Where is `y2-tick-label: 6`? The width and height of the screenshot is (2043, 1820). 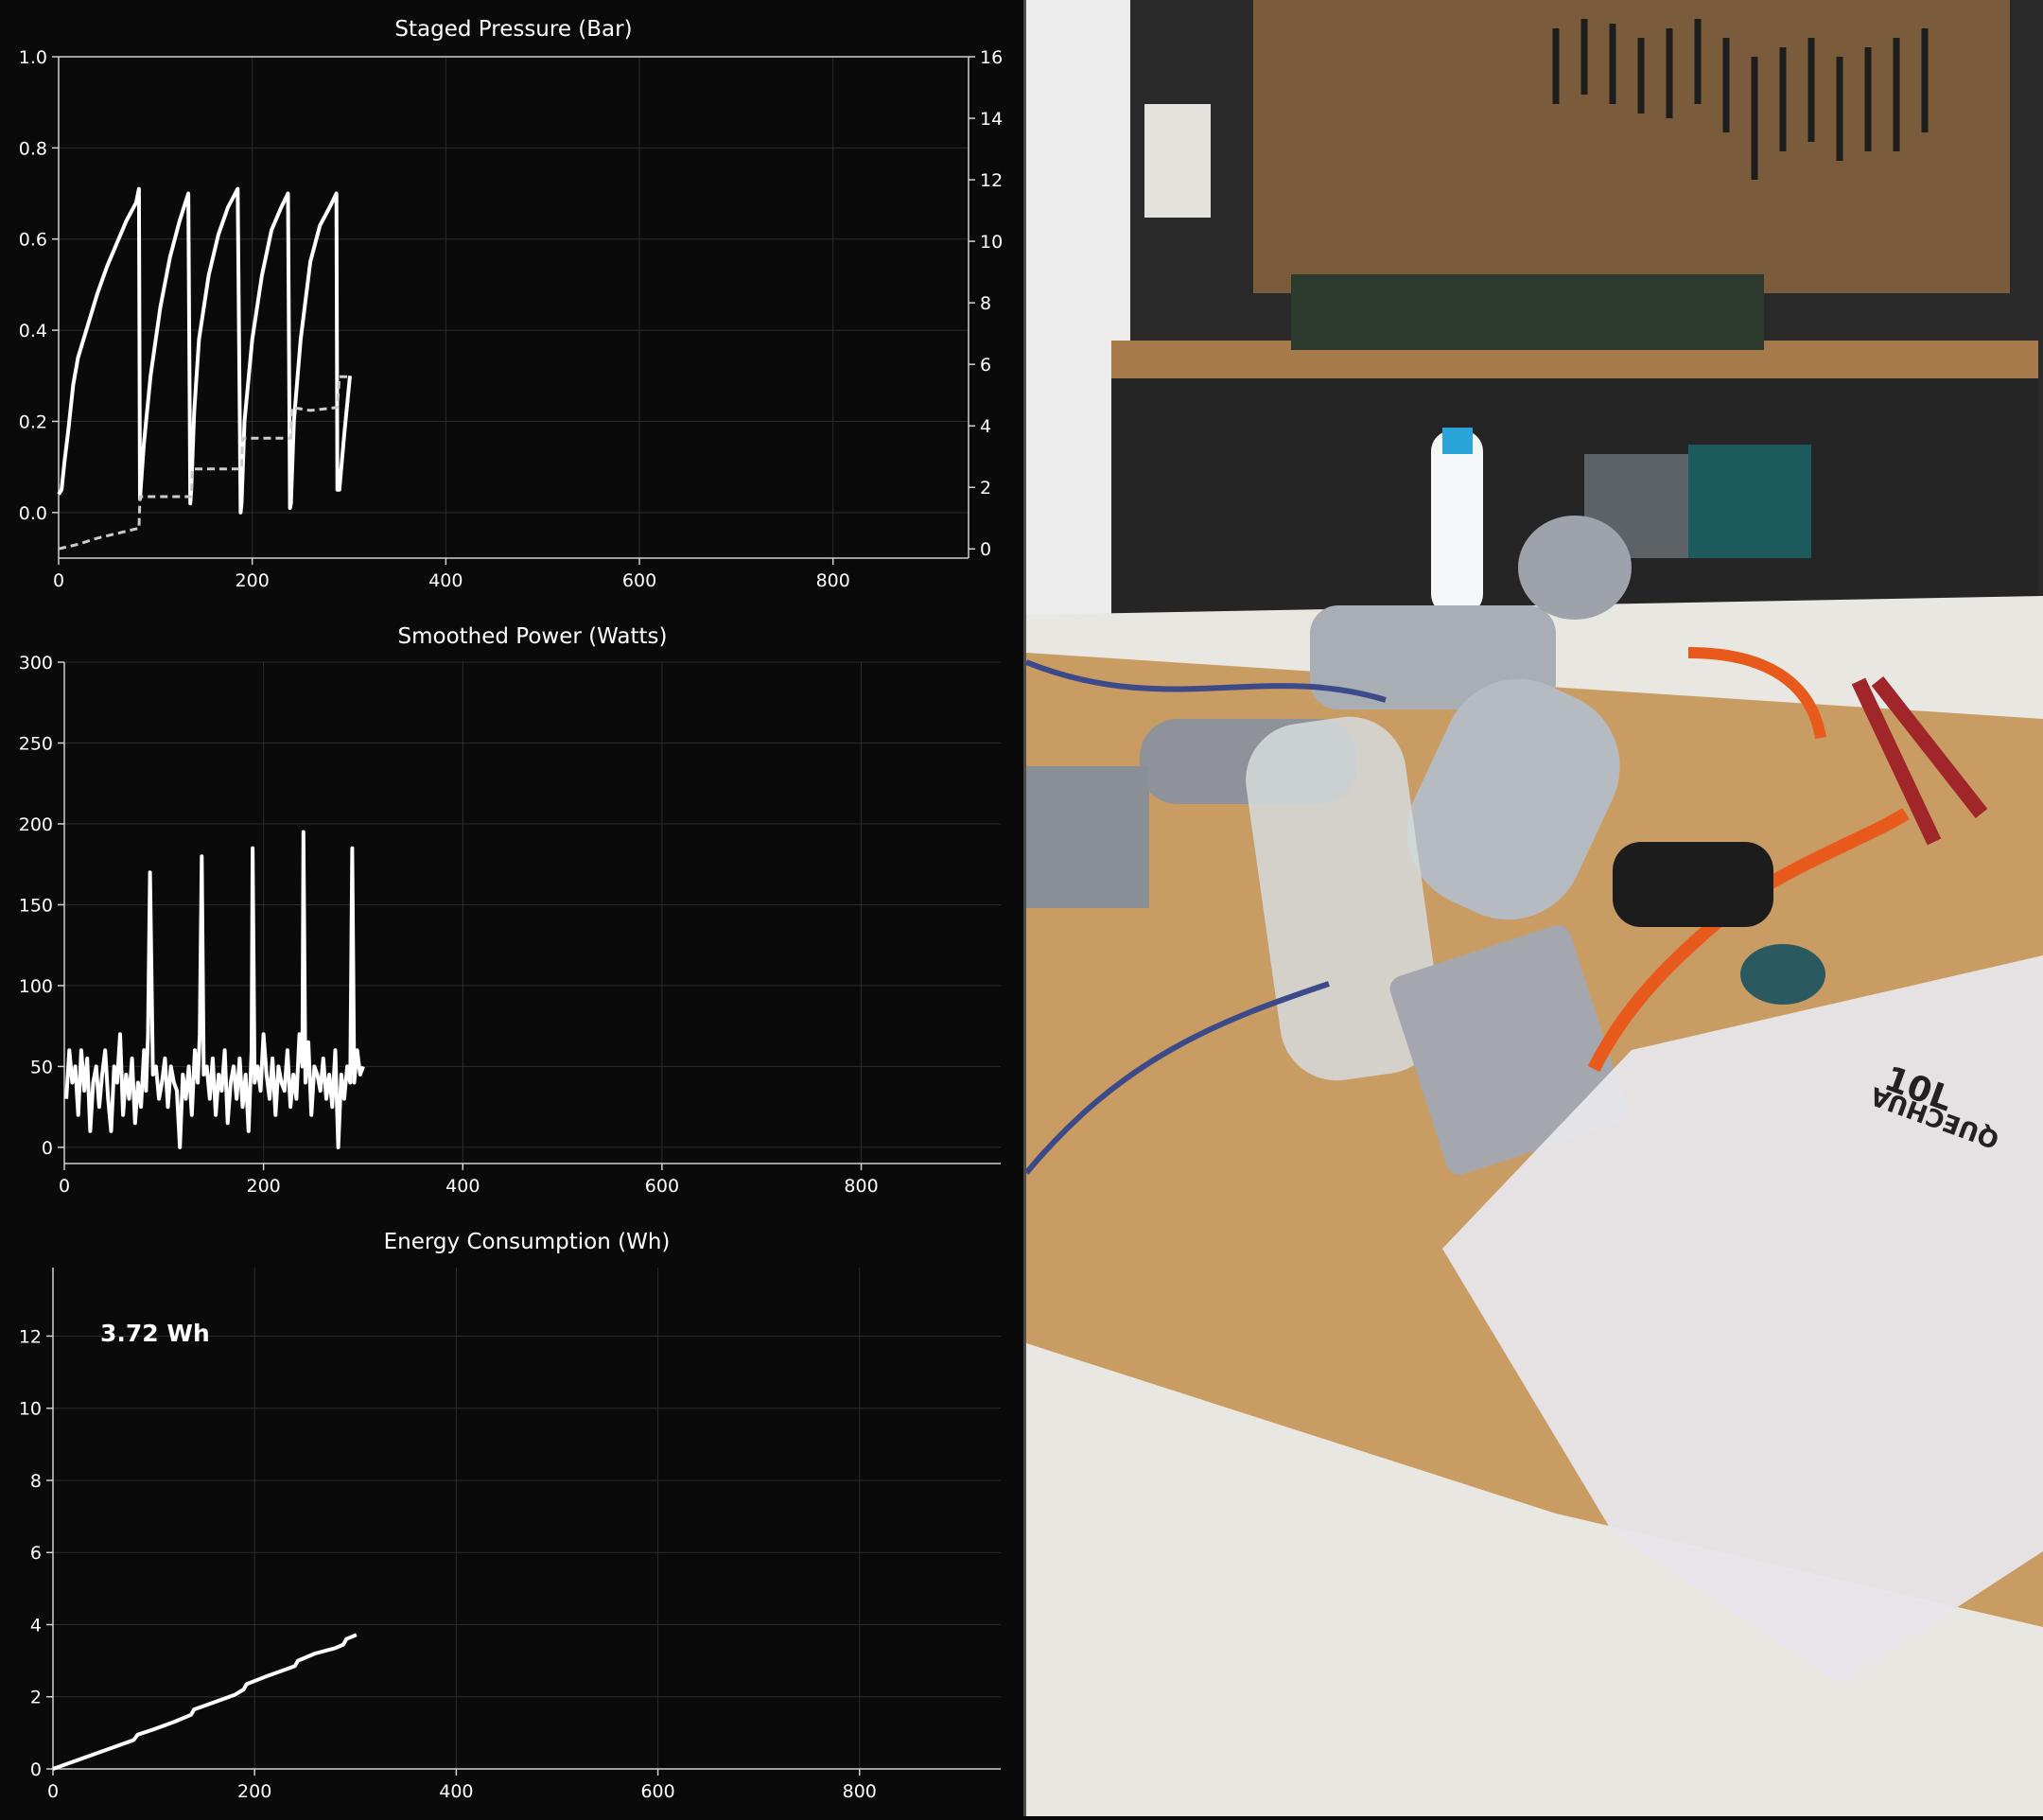 y2-tick-label: 6 is located at coordinates (985, 365).